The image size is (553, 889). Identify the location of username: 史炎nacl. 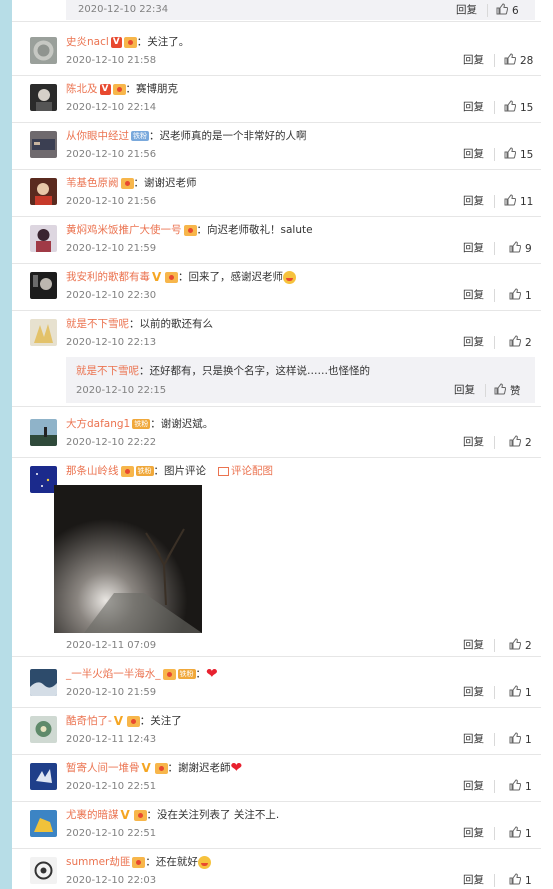
(87, 42).